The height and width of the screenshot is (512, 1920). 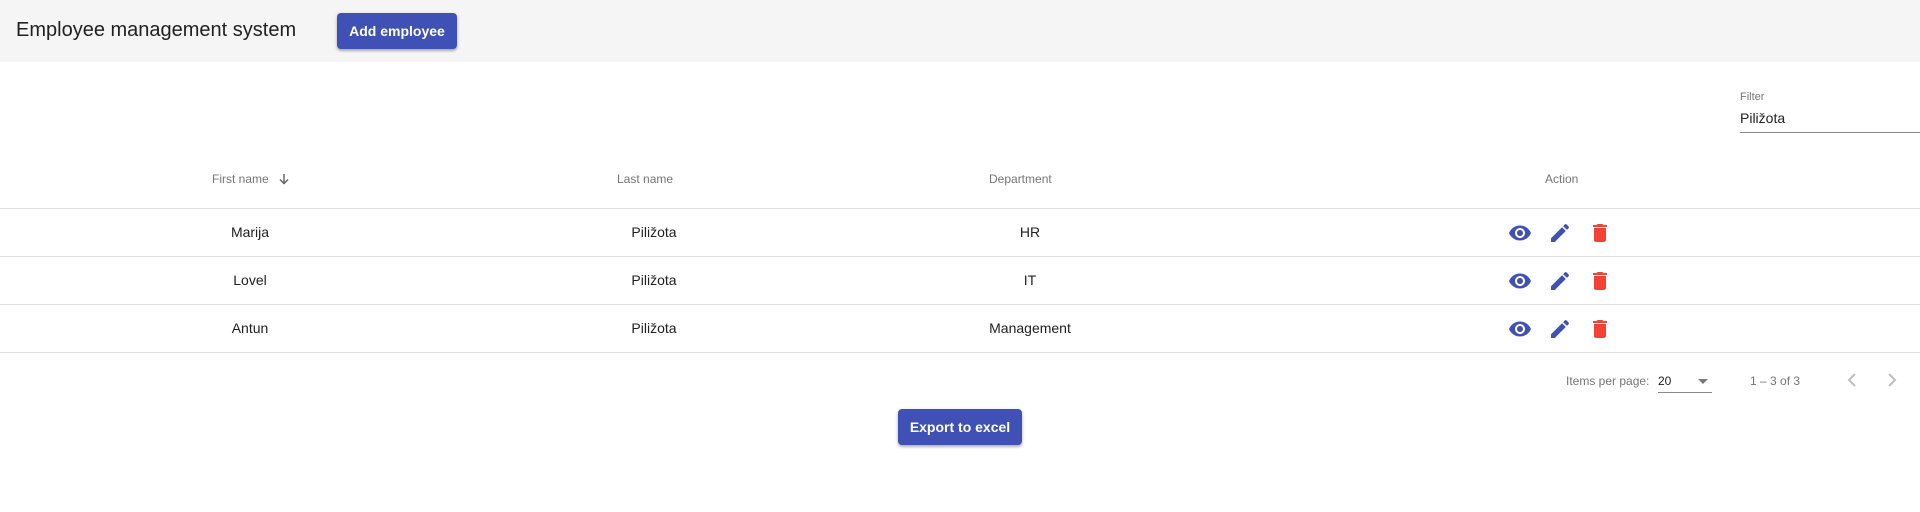 What do you see at coordinates (1703, 381) in the screenshot?
I see `dropdown-arrow-icon` at bounding box center [1703, 381].